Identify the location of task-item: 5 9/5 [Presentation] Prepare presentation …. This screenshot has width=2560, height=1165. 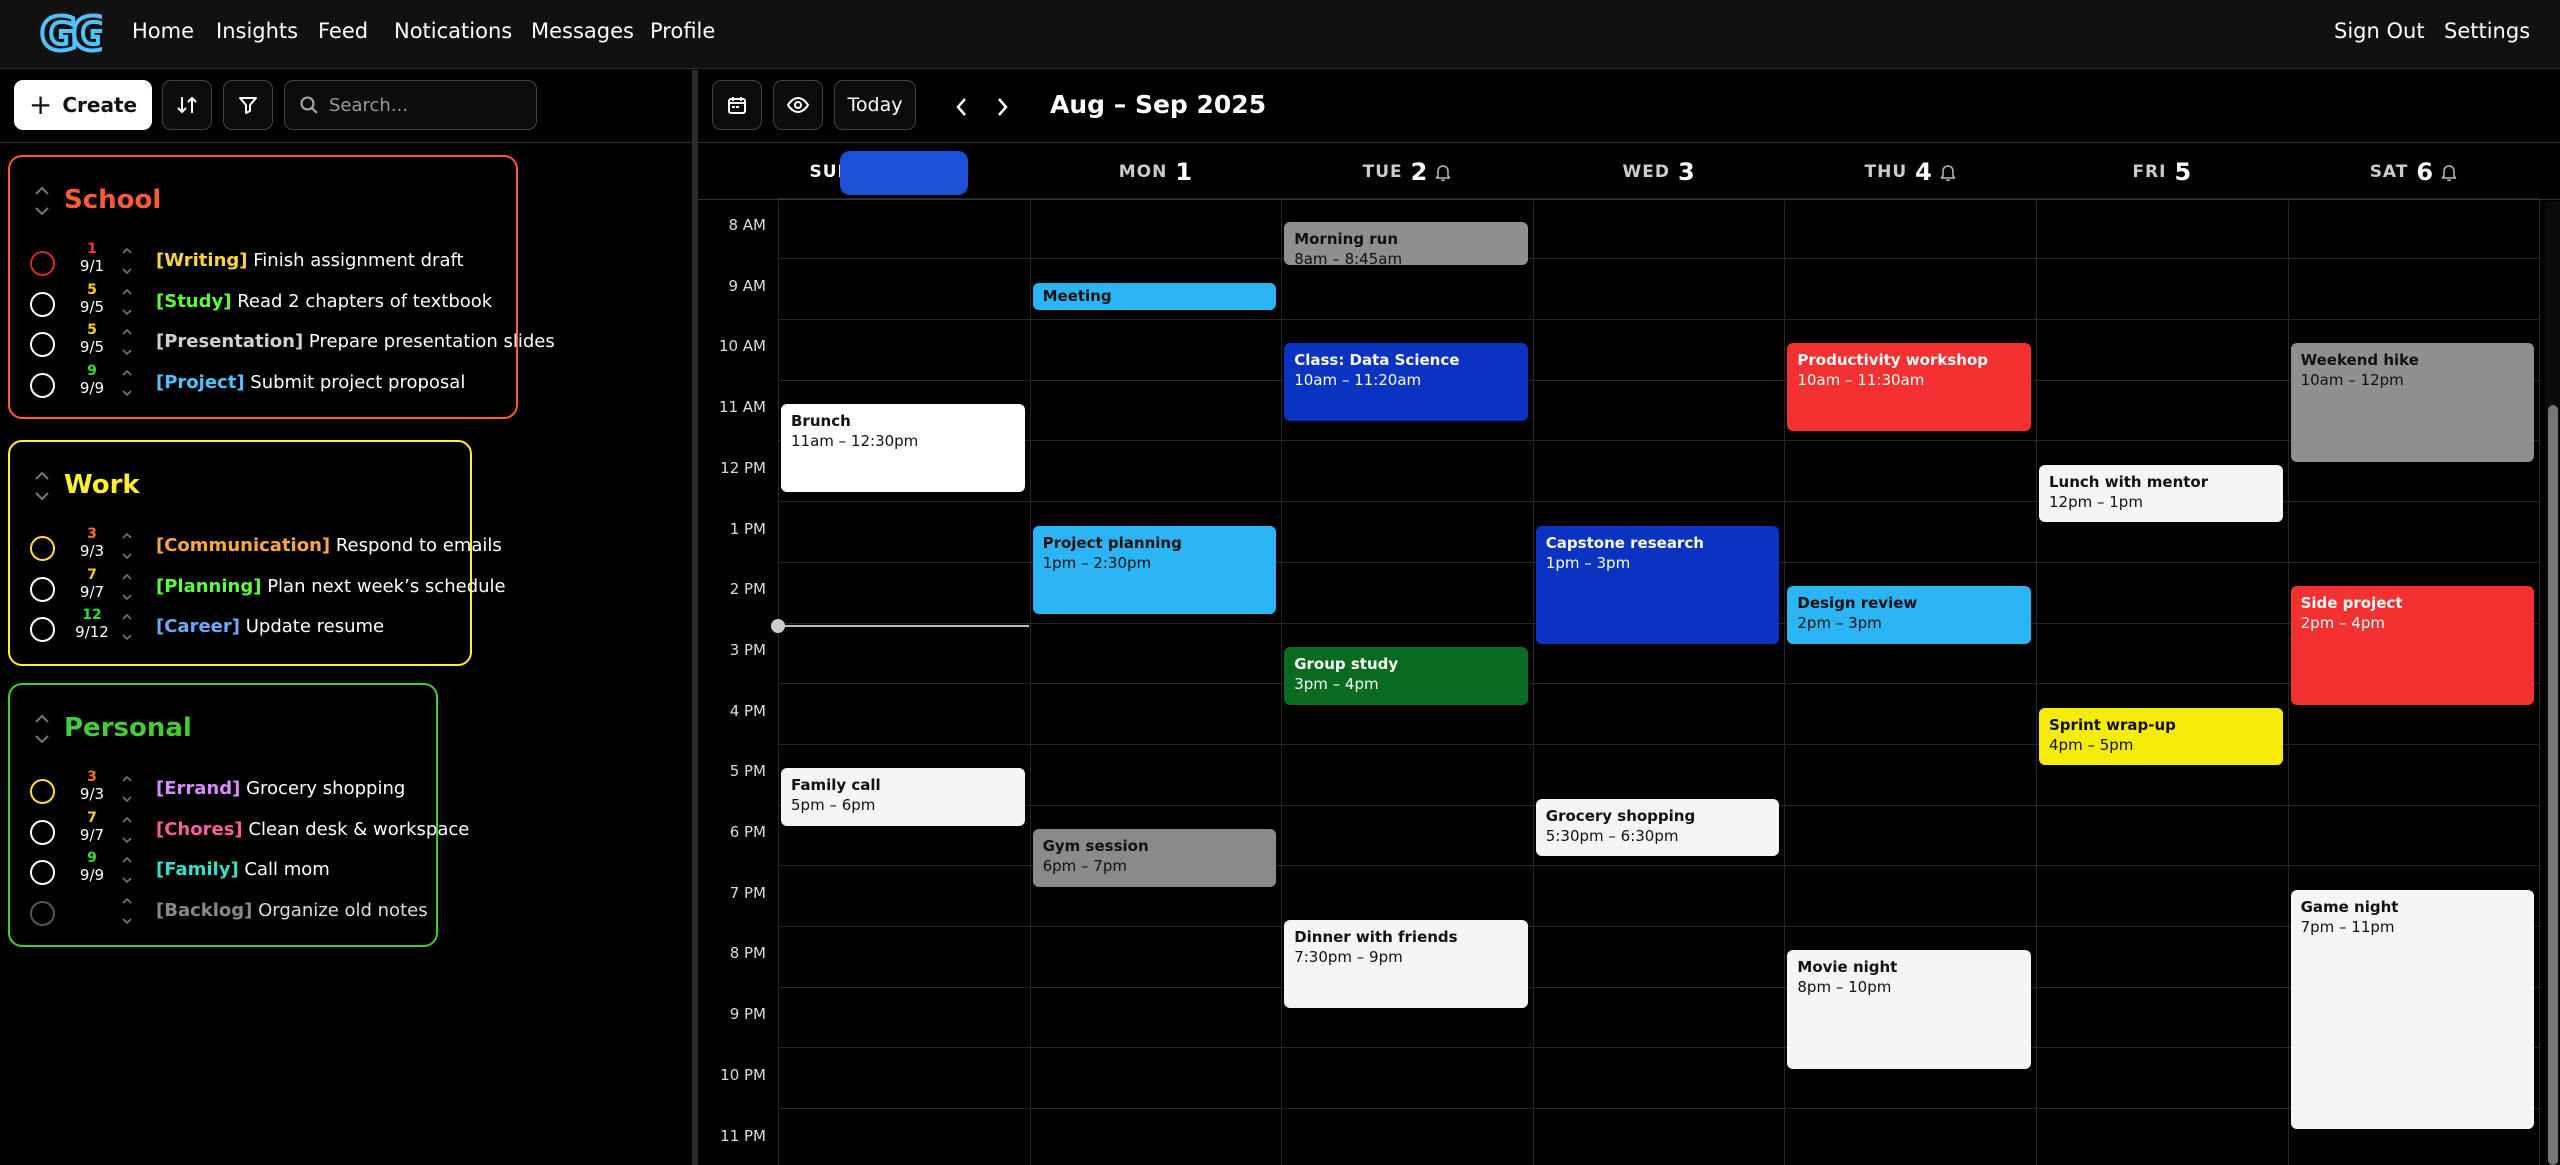
(282, 342).